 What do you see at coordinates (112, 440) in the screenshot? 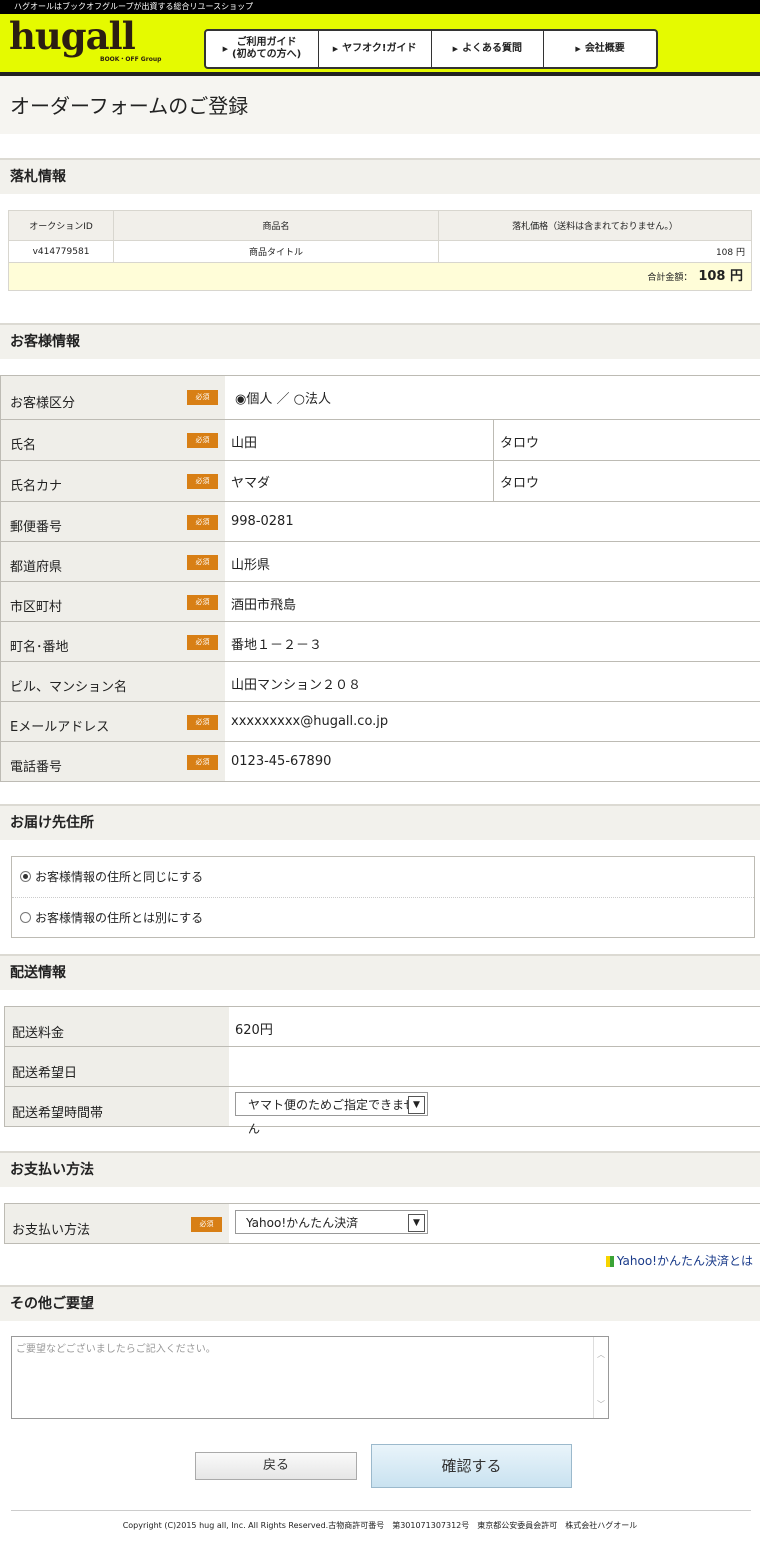
I see `field-label-cell: 氏名 必須` at bounding box center [112, 440].